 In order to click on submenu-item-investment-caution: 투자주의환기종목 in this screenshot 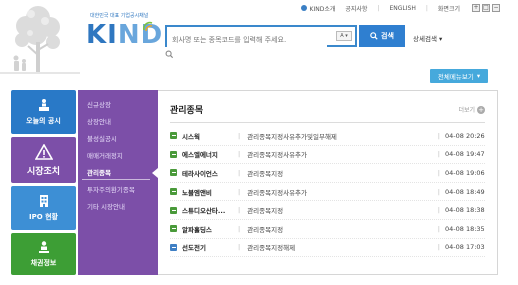, I will do `click(118, 190)`.